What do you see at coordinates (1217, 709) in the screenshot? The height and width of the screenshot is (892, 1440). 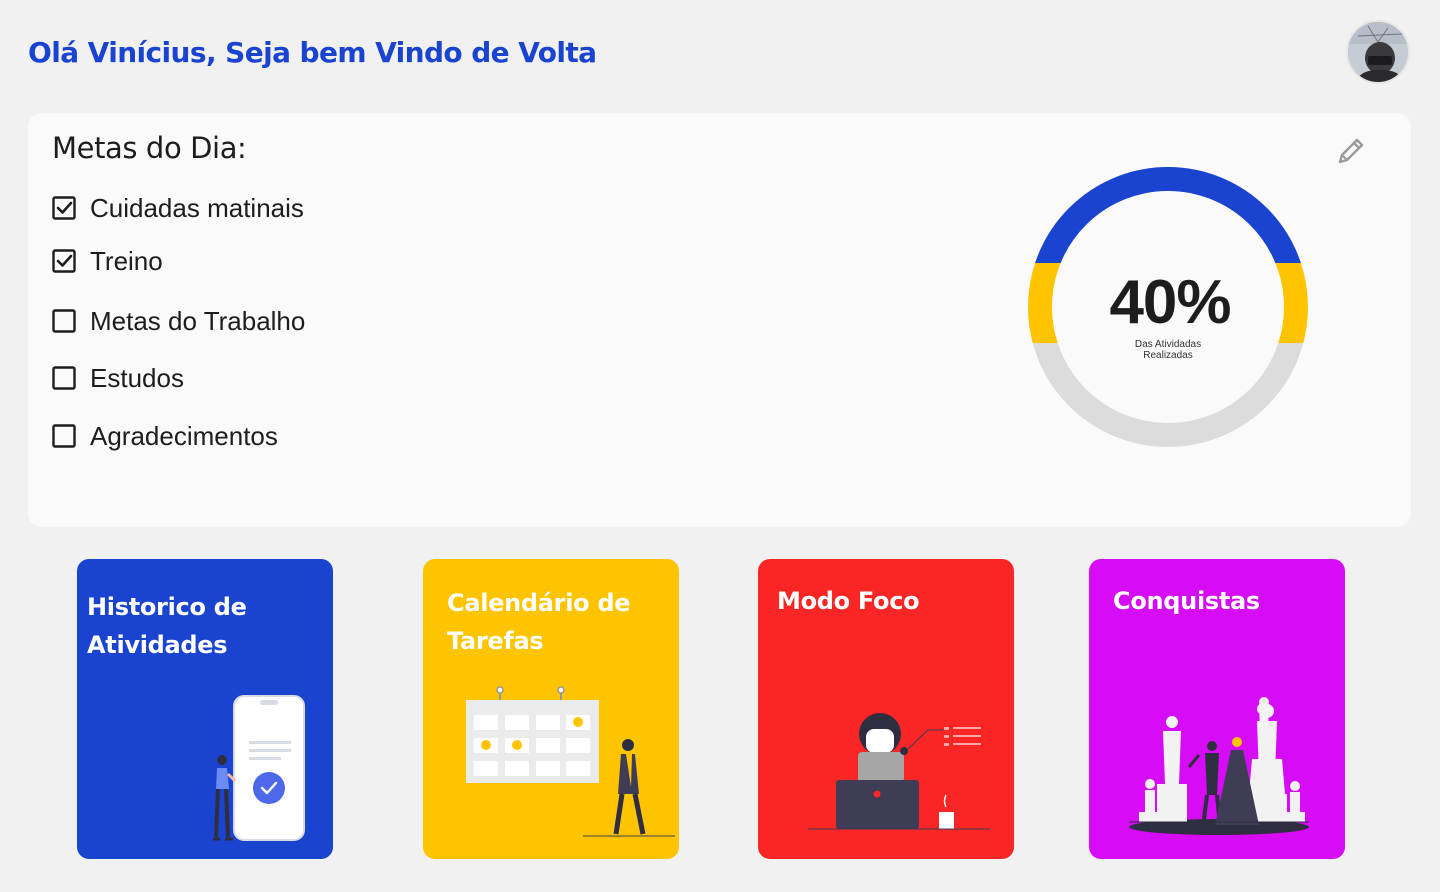 I see `card-achievements: Conquistas` at bounding box center [1217, 709].